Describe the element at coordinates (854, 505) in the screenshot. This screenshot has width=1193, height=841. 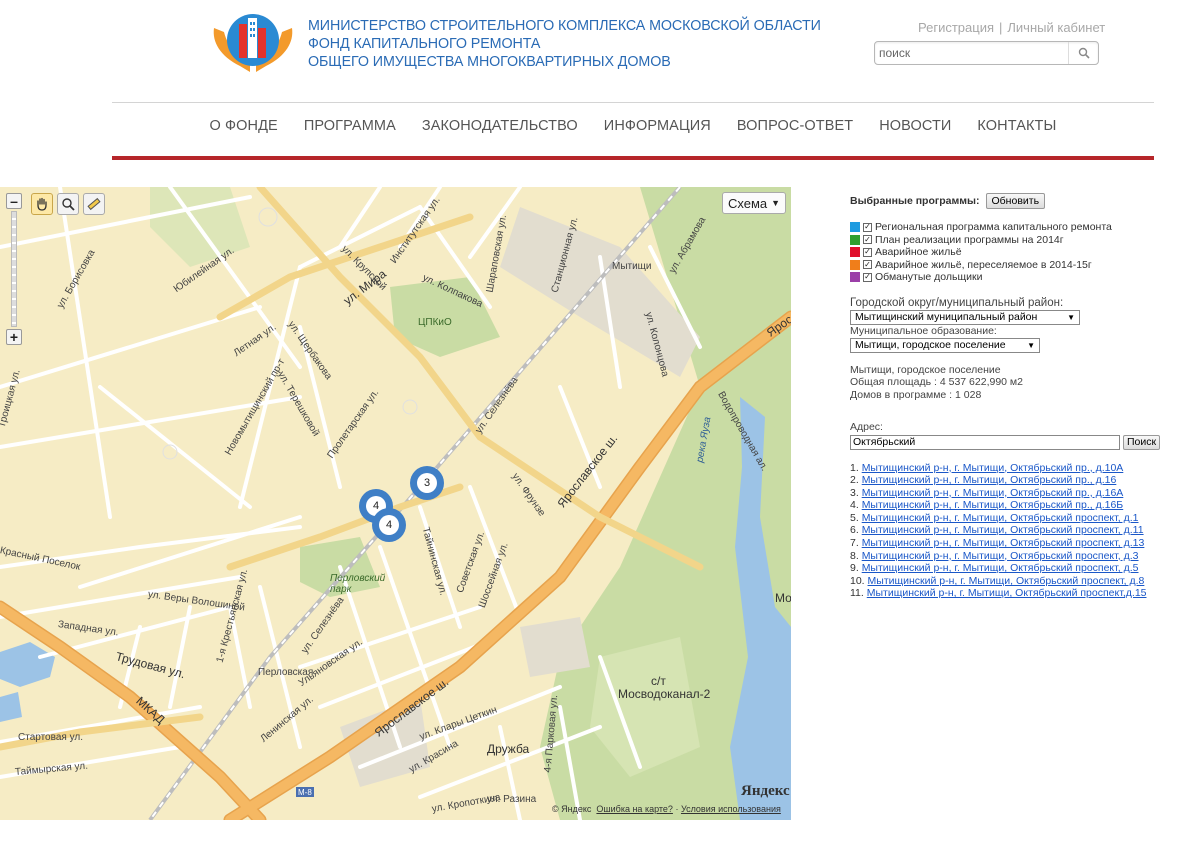
I see `result-num: 4.` at that location.